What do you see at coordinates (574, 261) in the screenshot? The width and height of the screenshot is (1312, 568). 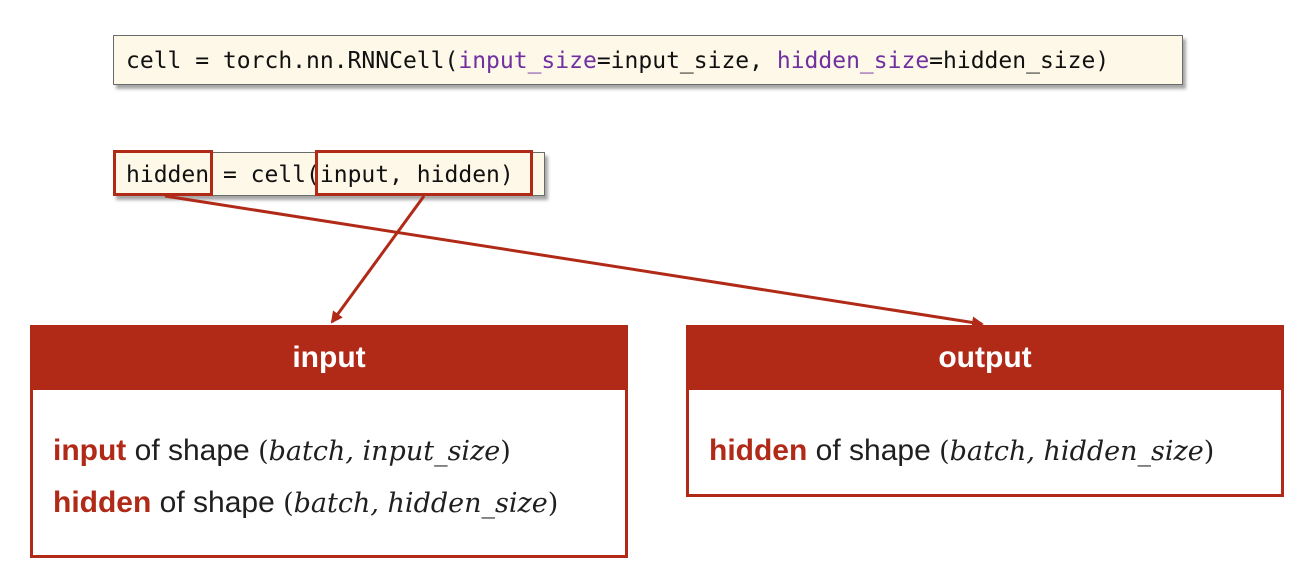 I see `arrow-hidden-to-output` at bounding box center [574, 261].